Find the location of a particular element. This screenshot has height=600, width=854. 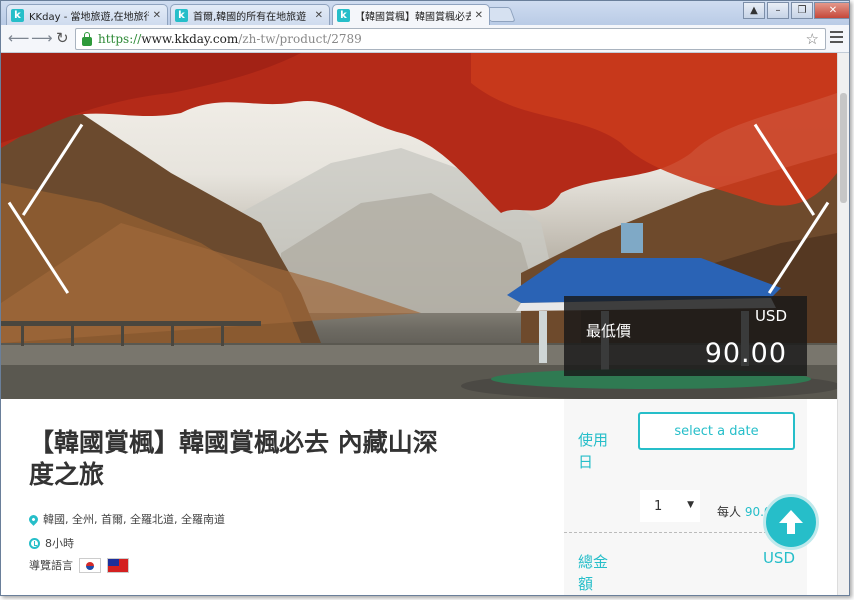

product-location: 韓國, 全州, 首爾, 全羅北道, 全羅南道 is located at coordinates (126, 519).